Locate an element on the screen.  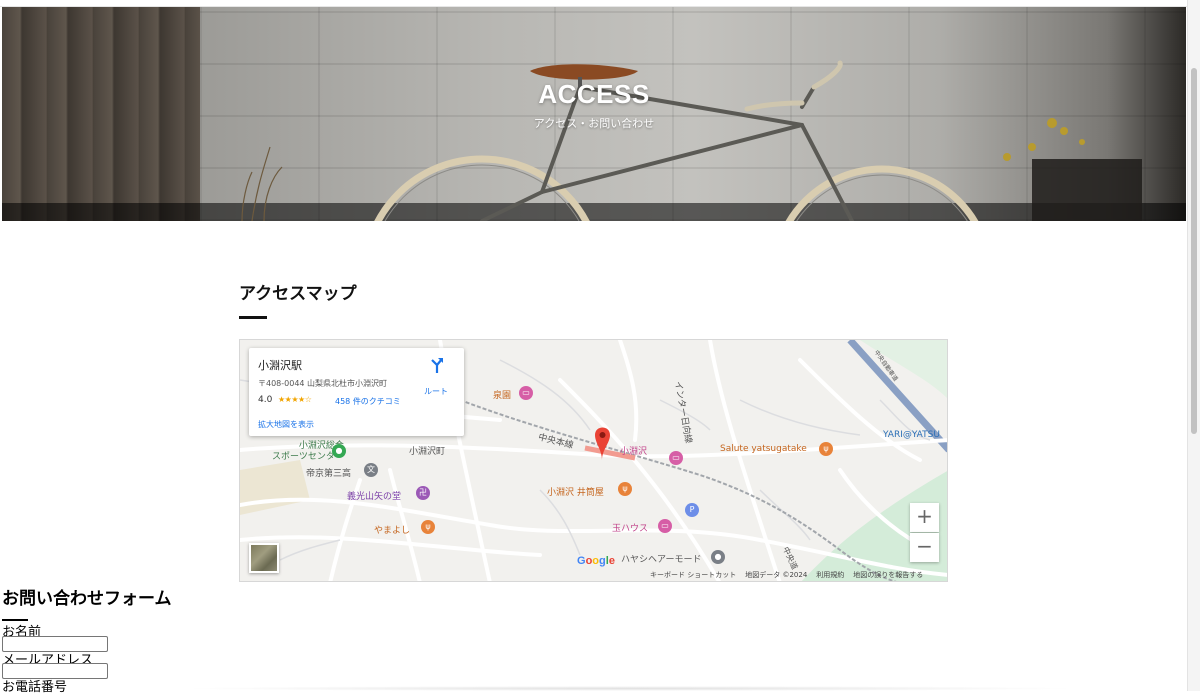
poi-izutsuya-label: 小淵沢 井筒屋 is located at coordinates (575, 491).